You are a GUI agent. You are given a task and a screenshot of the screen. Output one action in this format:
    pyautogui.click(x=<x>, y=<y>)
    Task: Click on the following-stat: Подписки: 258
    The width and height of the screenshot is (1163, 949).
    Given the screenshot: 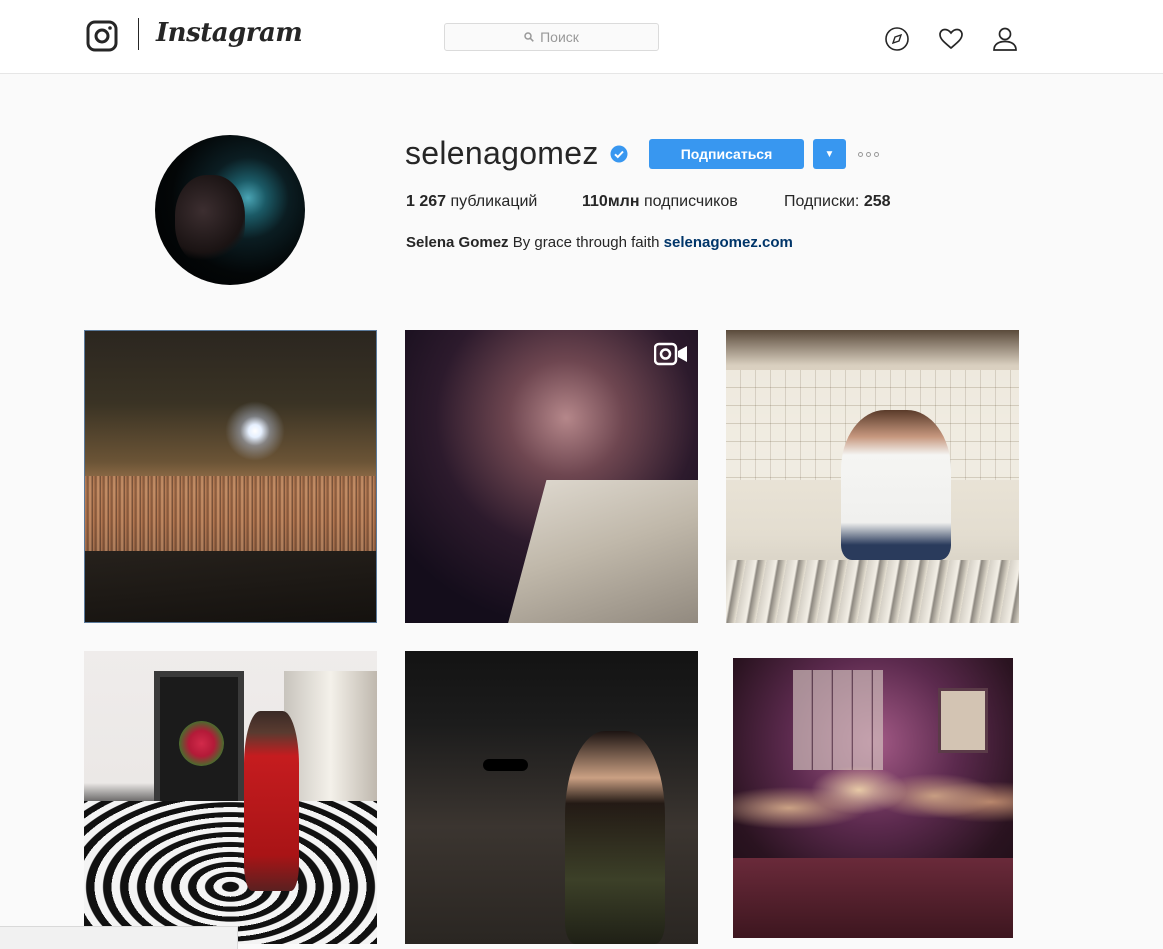 What is the action you would take?
    pyautogui.click(x=837, y=202)
    